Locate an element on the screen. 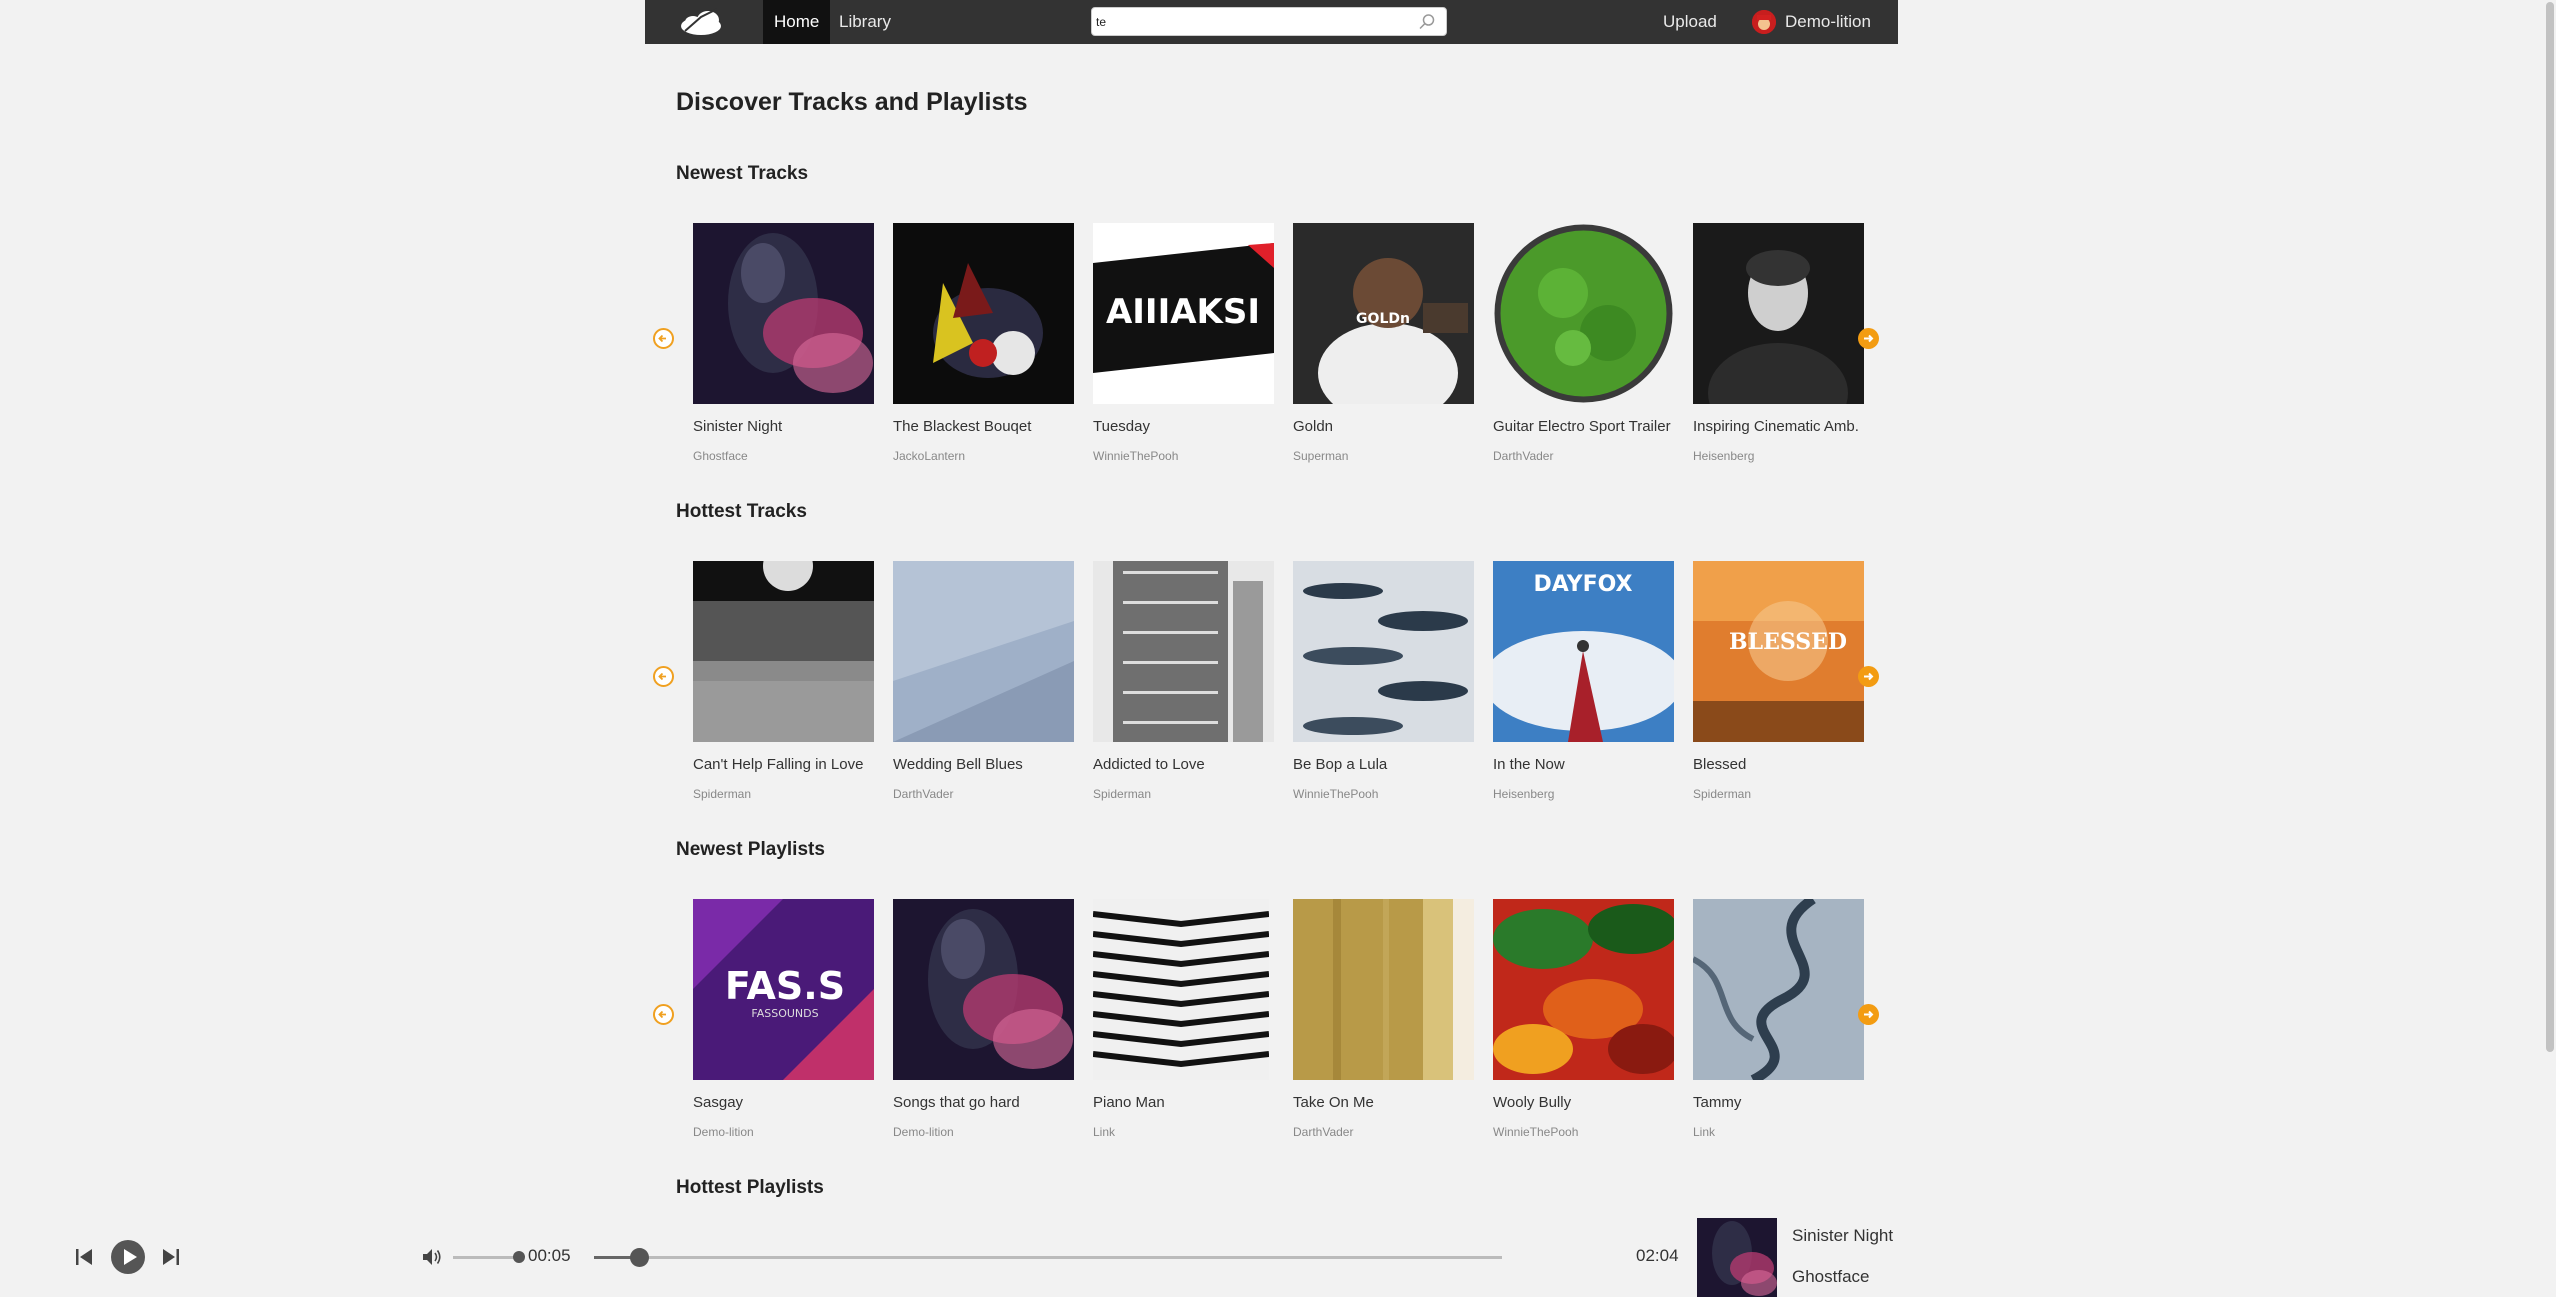  cover-art: FAS.S FASSOUNDS is located at coordinates (783, 989).